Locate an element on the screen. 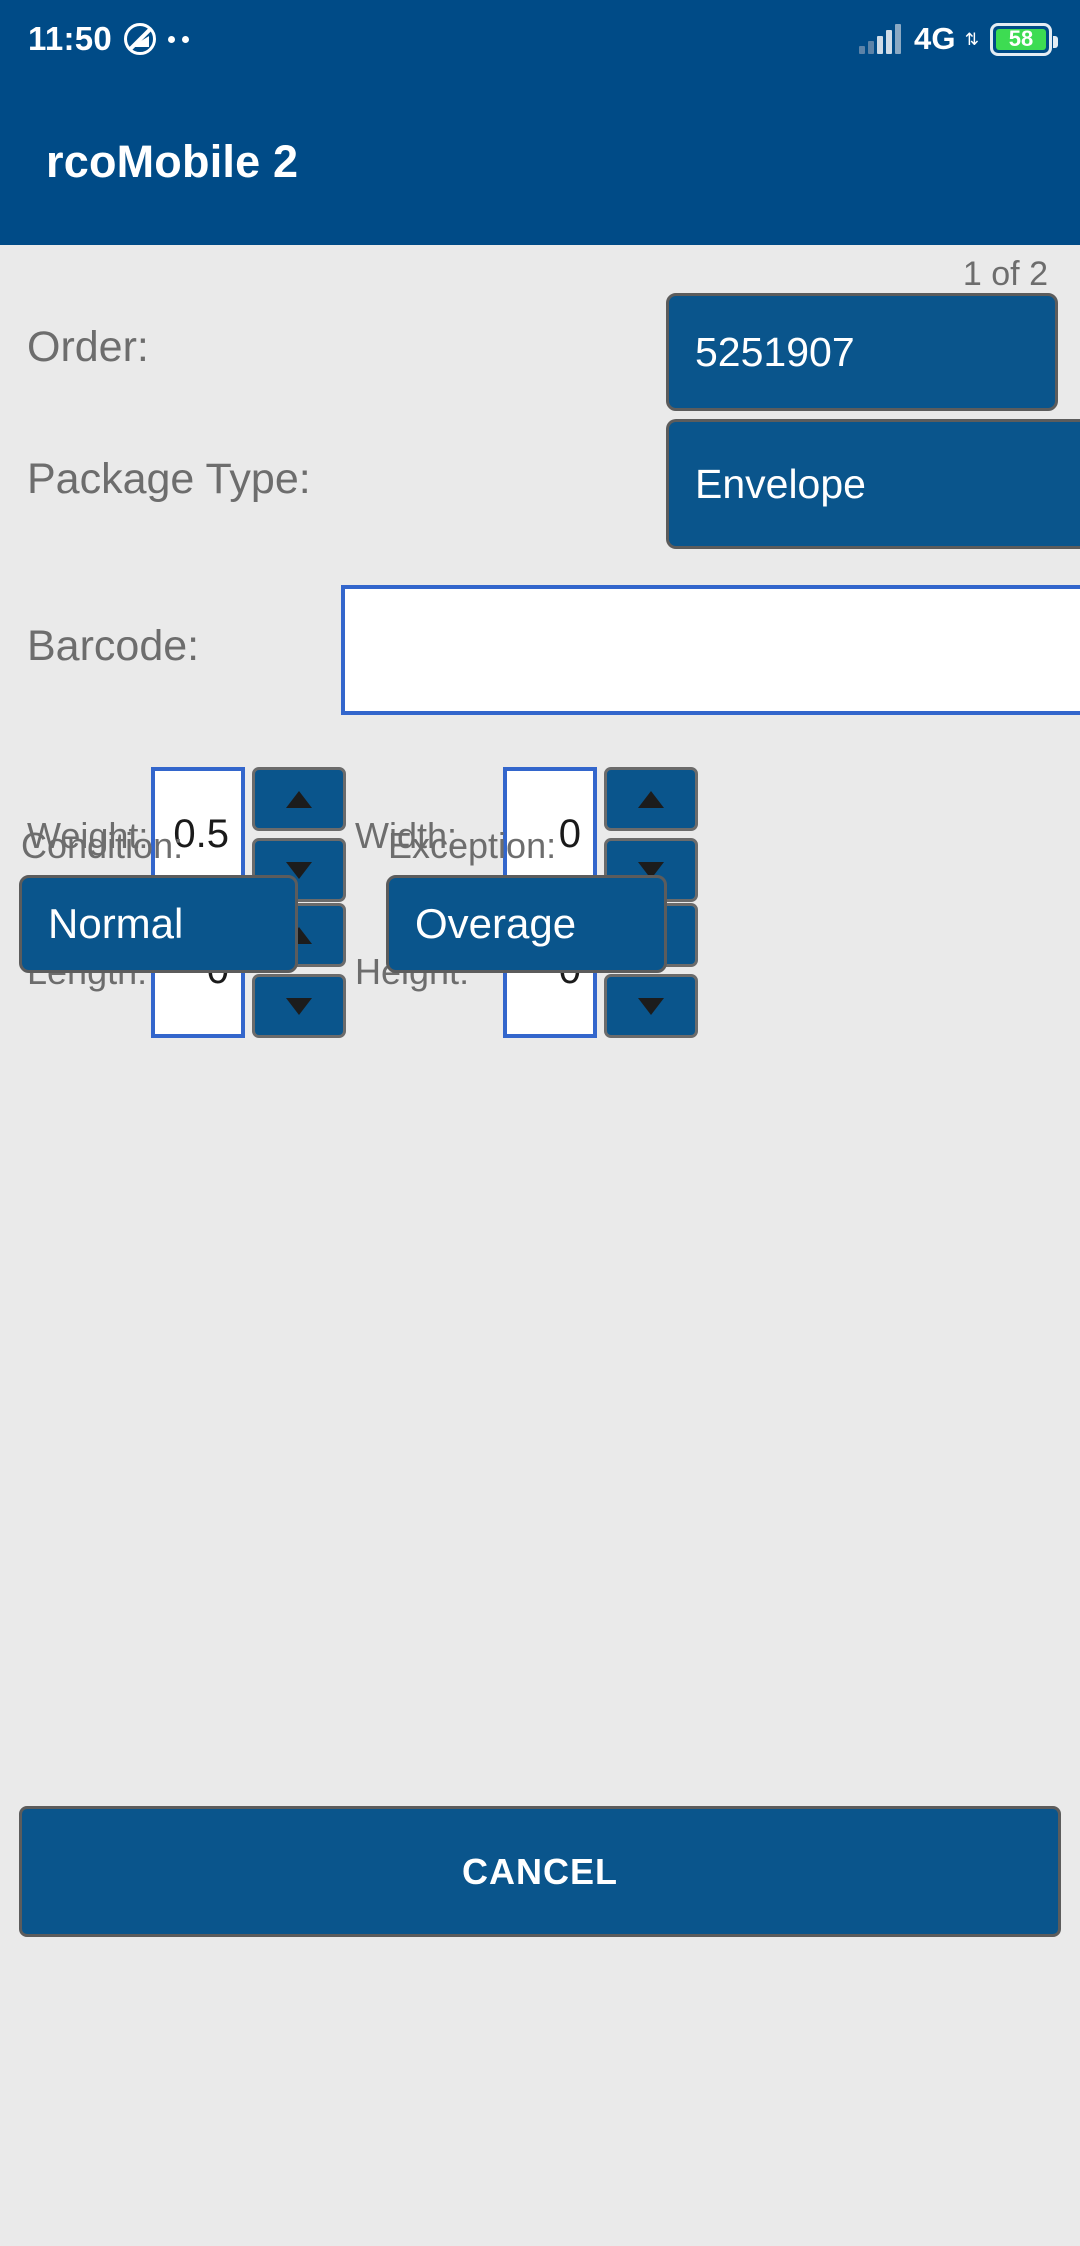  battery-icon: 58 is located at coordinates (1024, 39).